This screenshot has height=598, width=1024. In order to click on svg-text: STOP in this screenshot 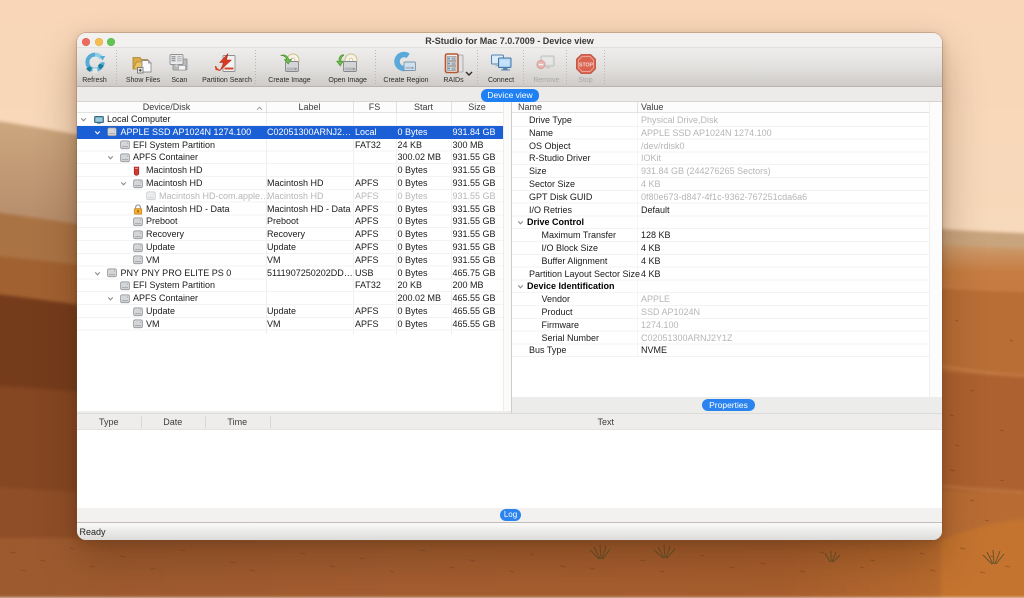, I will do `click(585, 65)`.